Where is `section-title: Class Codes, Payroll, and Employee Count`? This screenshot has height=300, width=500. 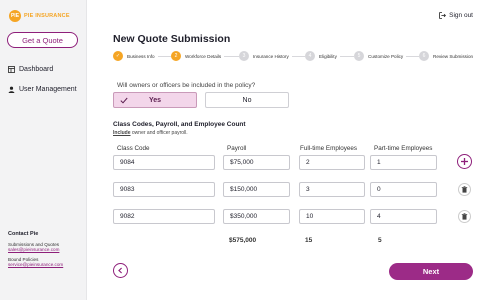 section-title: Class Codes, Payroll, and Employee Count is located at coordinates (179, 124).